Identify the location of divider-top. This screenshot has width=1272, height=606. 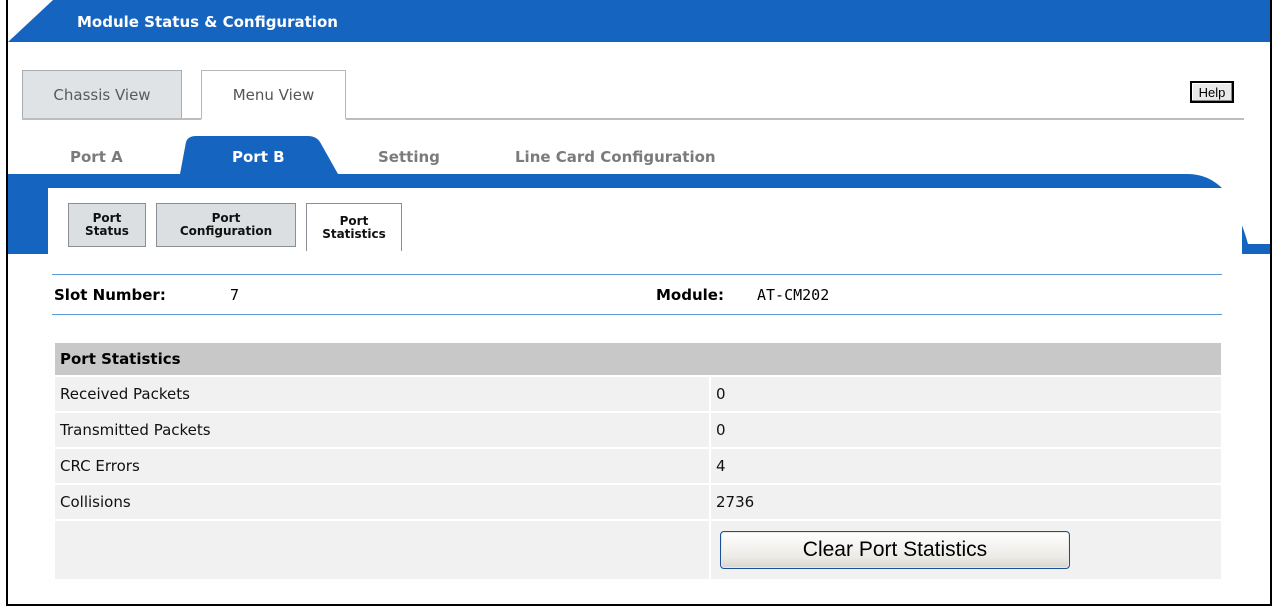
(637, 274).